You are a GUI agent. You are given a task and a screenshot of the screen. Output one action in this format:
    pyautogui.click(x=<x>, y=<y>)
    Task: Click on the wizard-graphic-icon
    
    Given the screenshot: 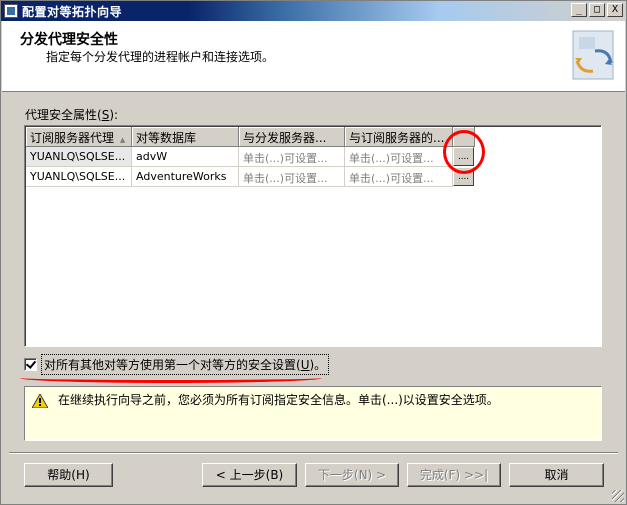 What is the action you would take?
    pyautogui.click(x=593, y=55)
    